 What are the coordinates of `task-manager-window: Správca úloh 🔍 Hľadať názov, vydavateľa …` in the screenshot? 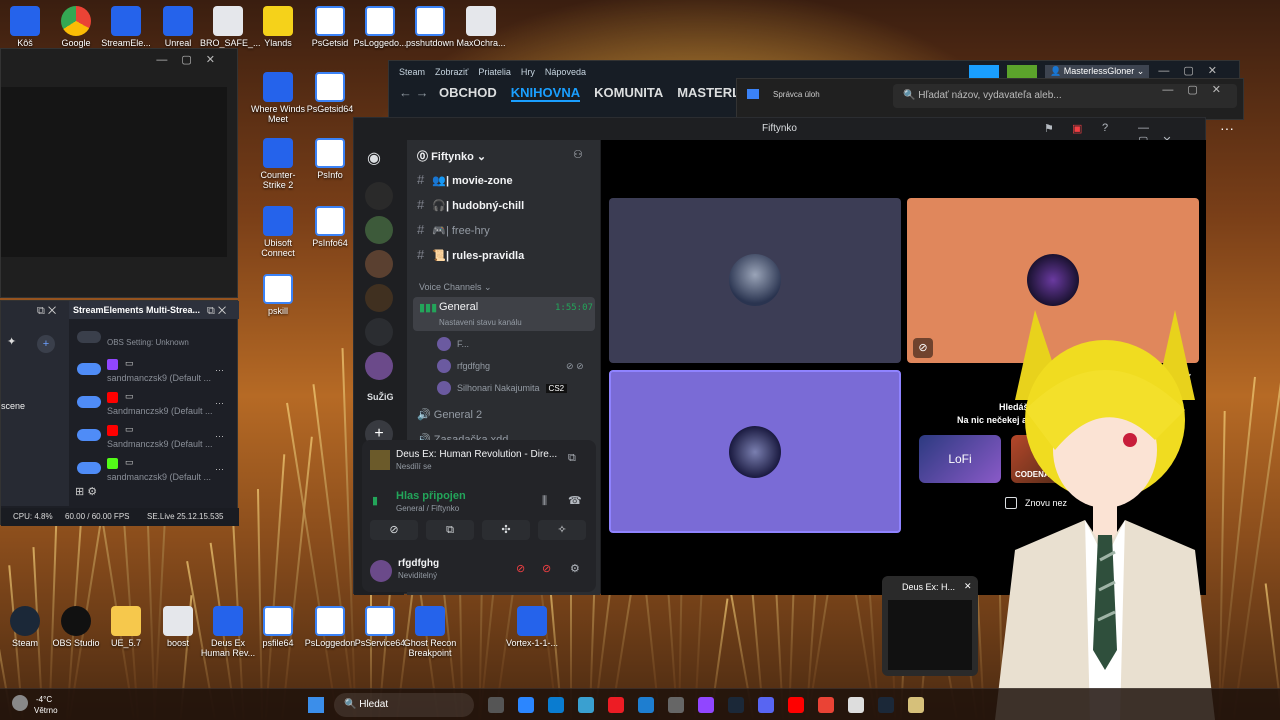 It's located at (990, 99).